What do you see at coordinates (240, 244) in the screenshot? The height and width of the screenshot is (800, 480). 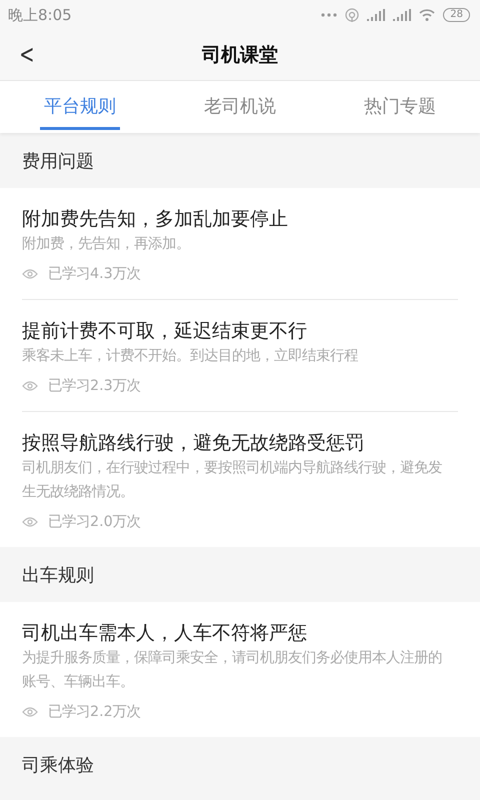 I see `article-item: 附加费先告知，多加乱加要停止 附加费，先告知，再添加。 已学习4.3万次` at bounding box center [240, 244].